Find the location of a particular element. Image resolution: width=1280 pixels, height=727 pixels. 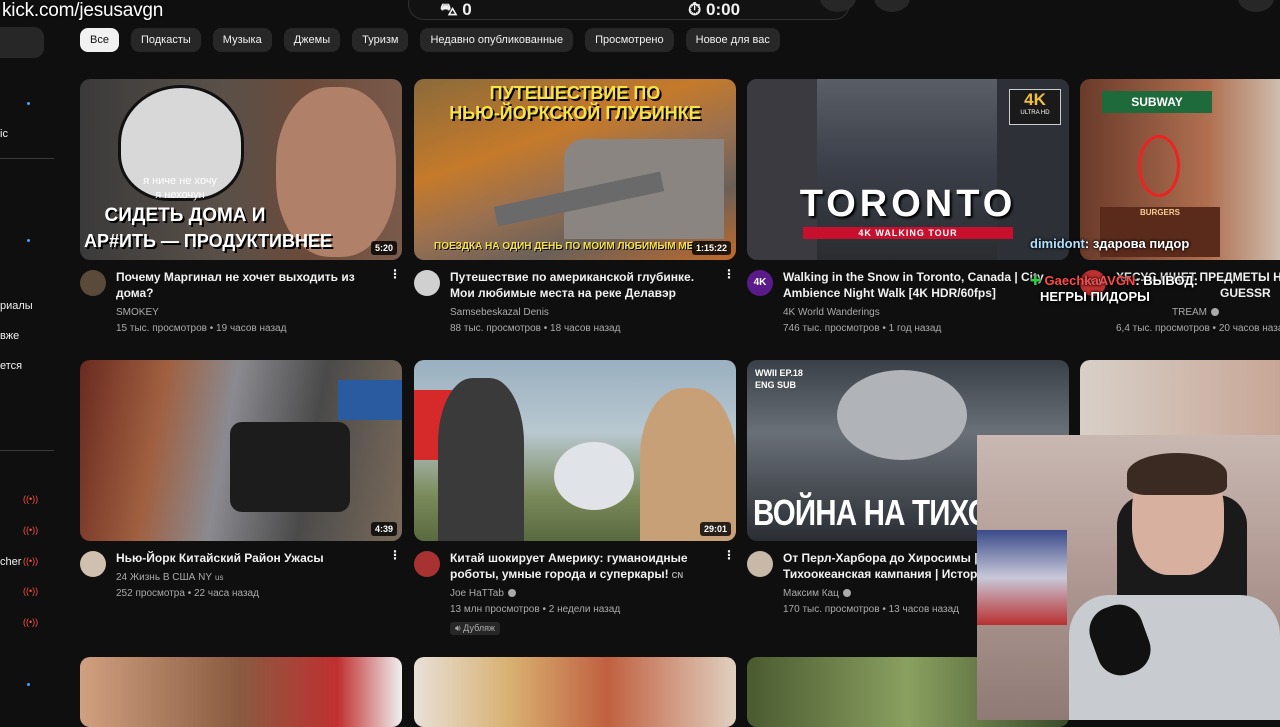

chip-recently-uploaded: Недавно опубликованные is located at coordinates (497, 40).